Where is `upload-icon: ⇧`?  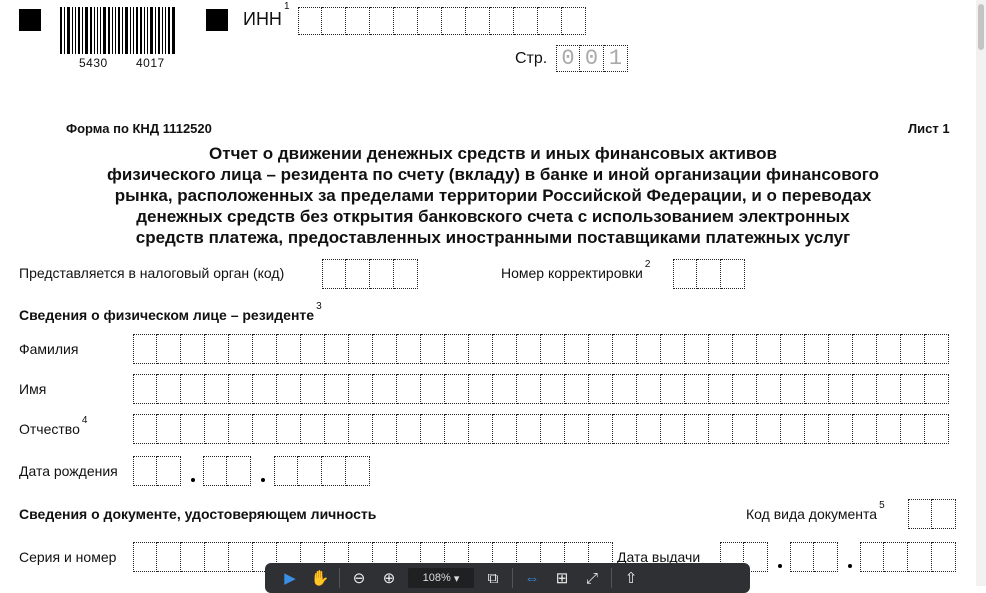
upload-icon: ⇧ is located at coordinates (631, 578).